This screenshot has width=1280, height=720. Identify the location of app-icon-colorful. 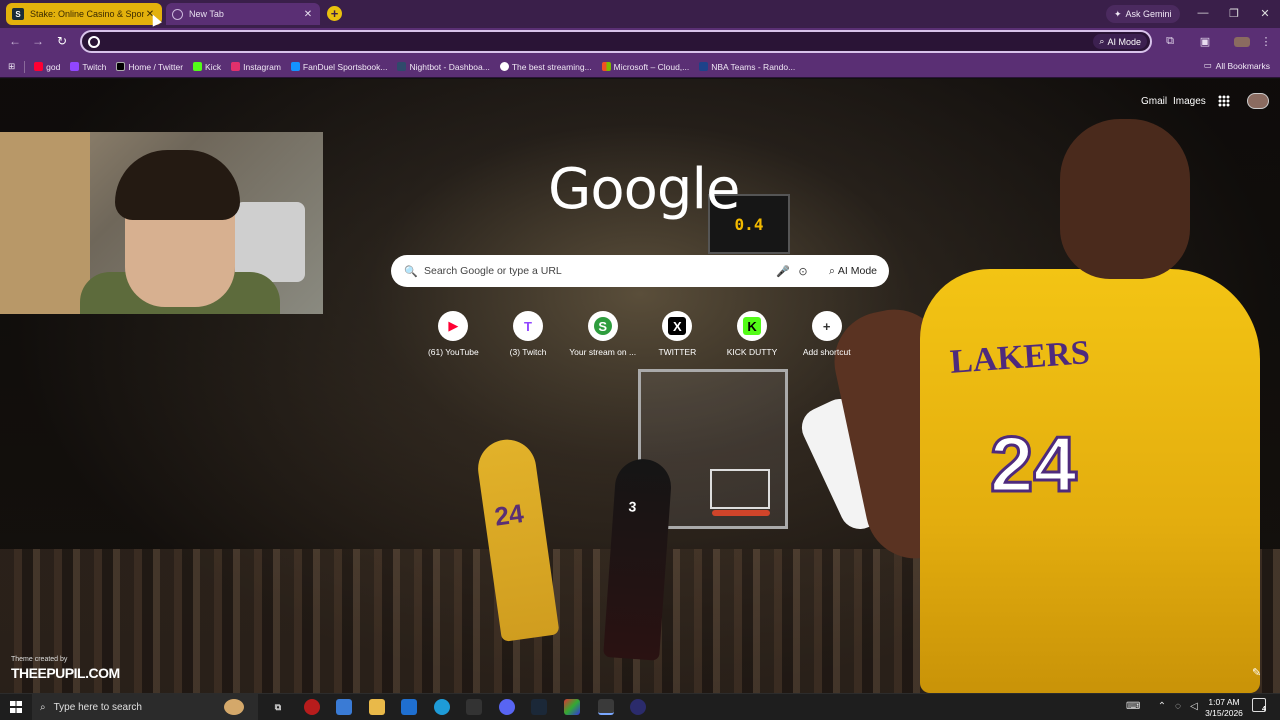
(572, 707).